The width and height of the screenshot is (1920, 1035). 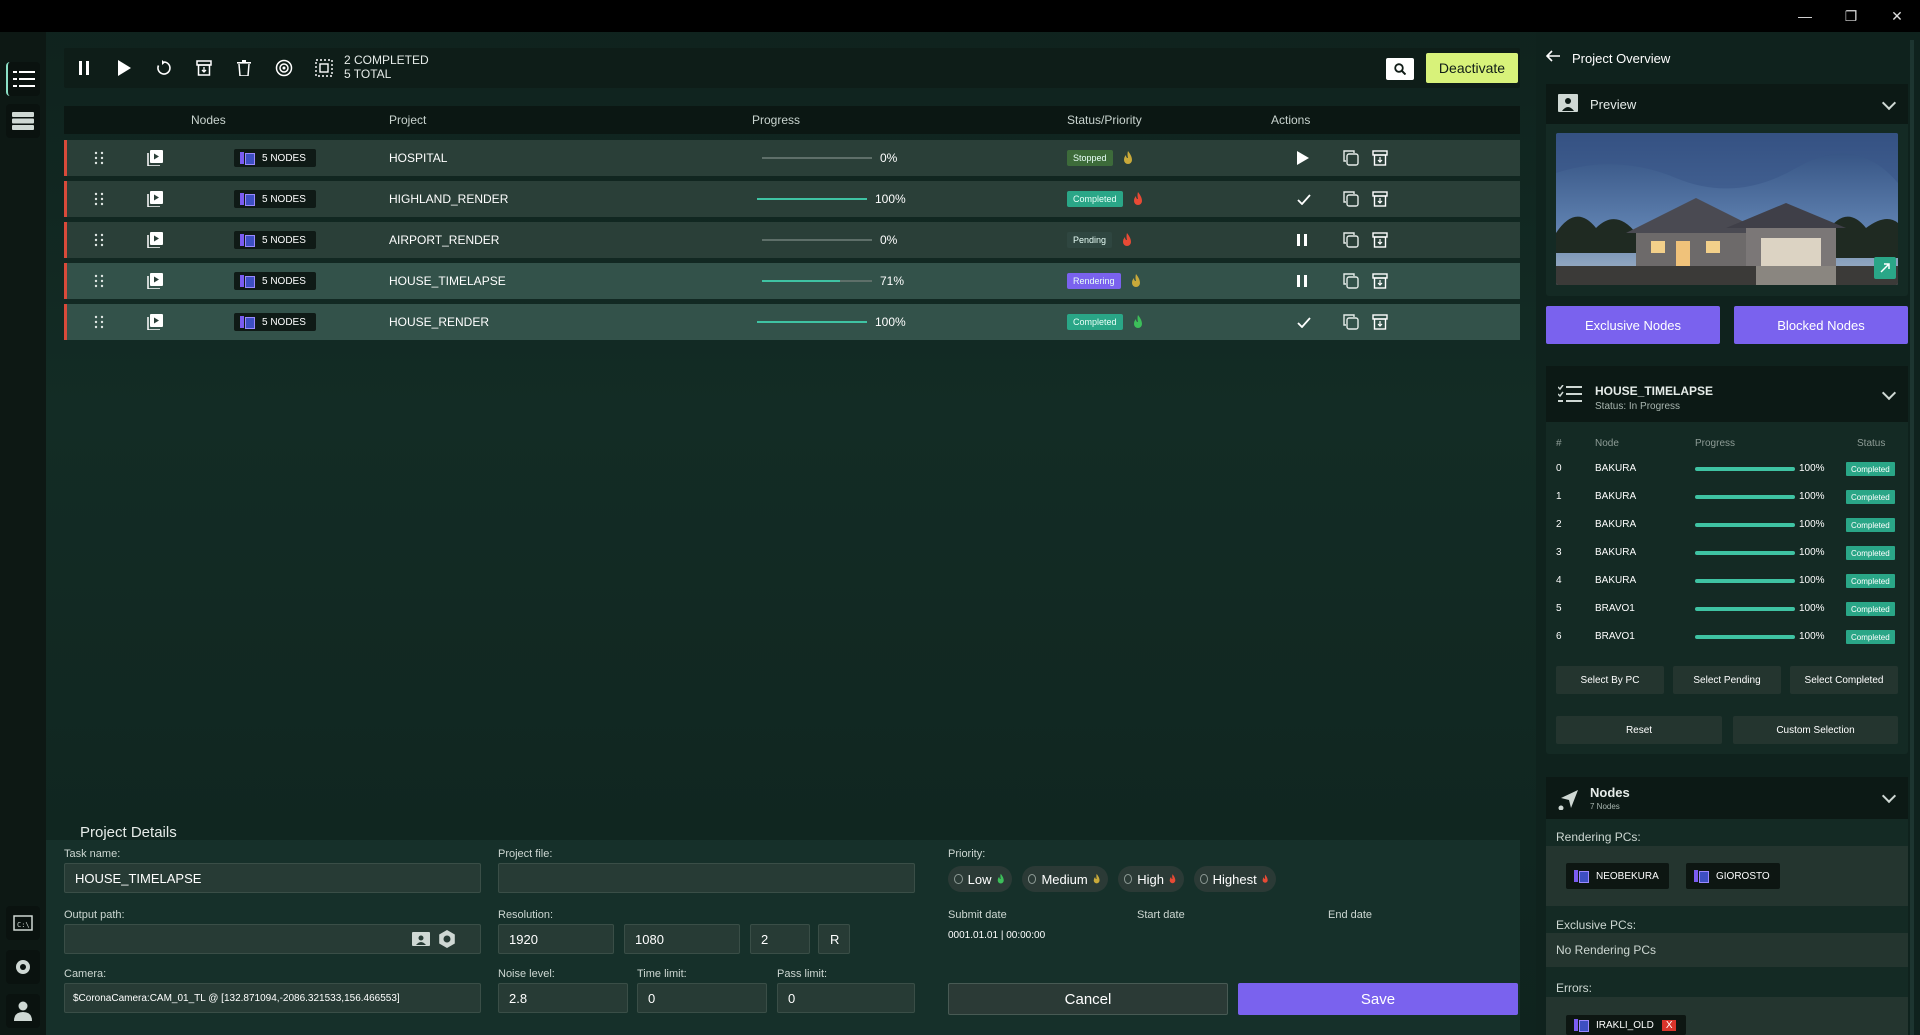 What do you see at coordinates (164, 68) in the screenshot?
I see `restart-icon` at bounding box center [164, 68].